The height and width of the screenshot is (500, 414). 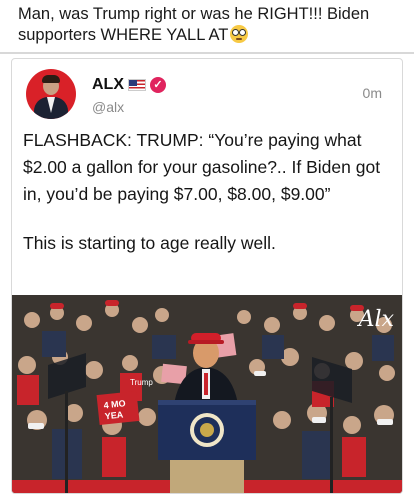 I want to click on tweet-timestamp: 0m, so click(x=372, y=93).